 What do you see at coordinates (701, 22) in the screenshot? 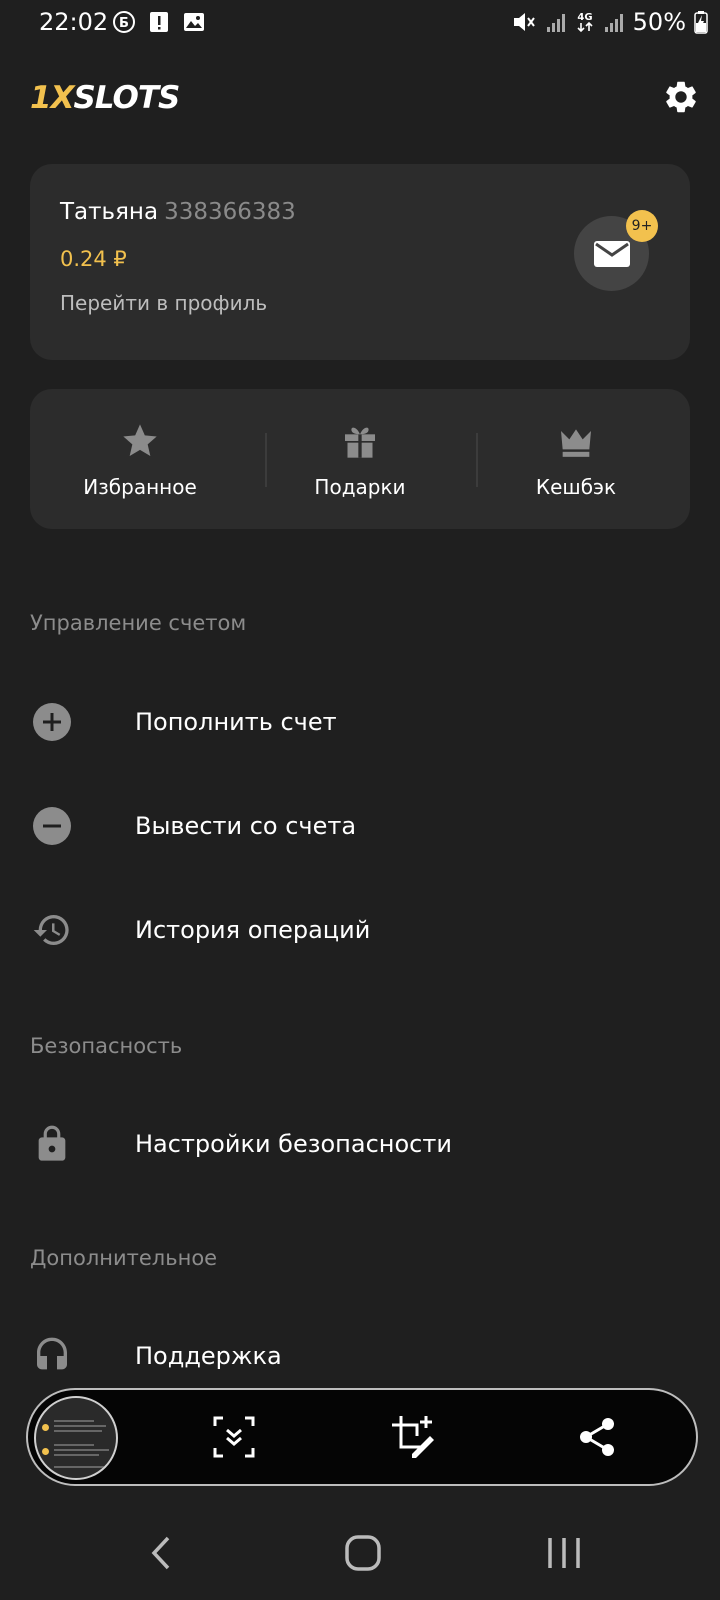
I see `battery-charging-icon` at bounding box center [701, 22].